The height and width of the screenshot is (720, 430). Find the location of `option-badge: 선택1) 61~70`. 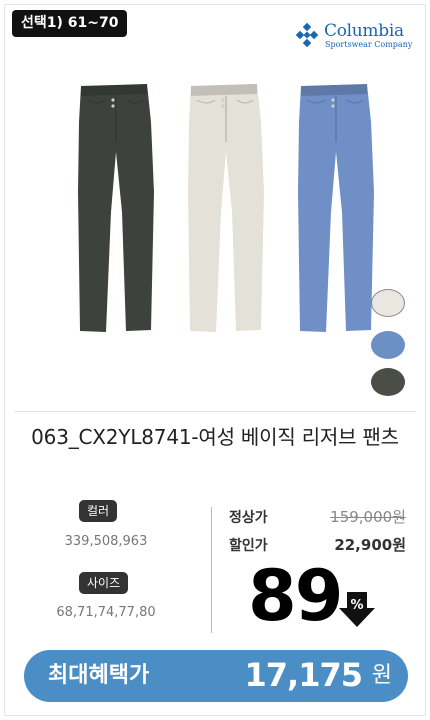

option-badge: 선택1) 61~70 is located at coordinates (70, 23).